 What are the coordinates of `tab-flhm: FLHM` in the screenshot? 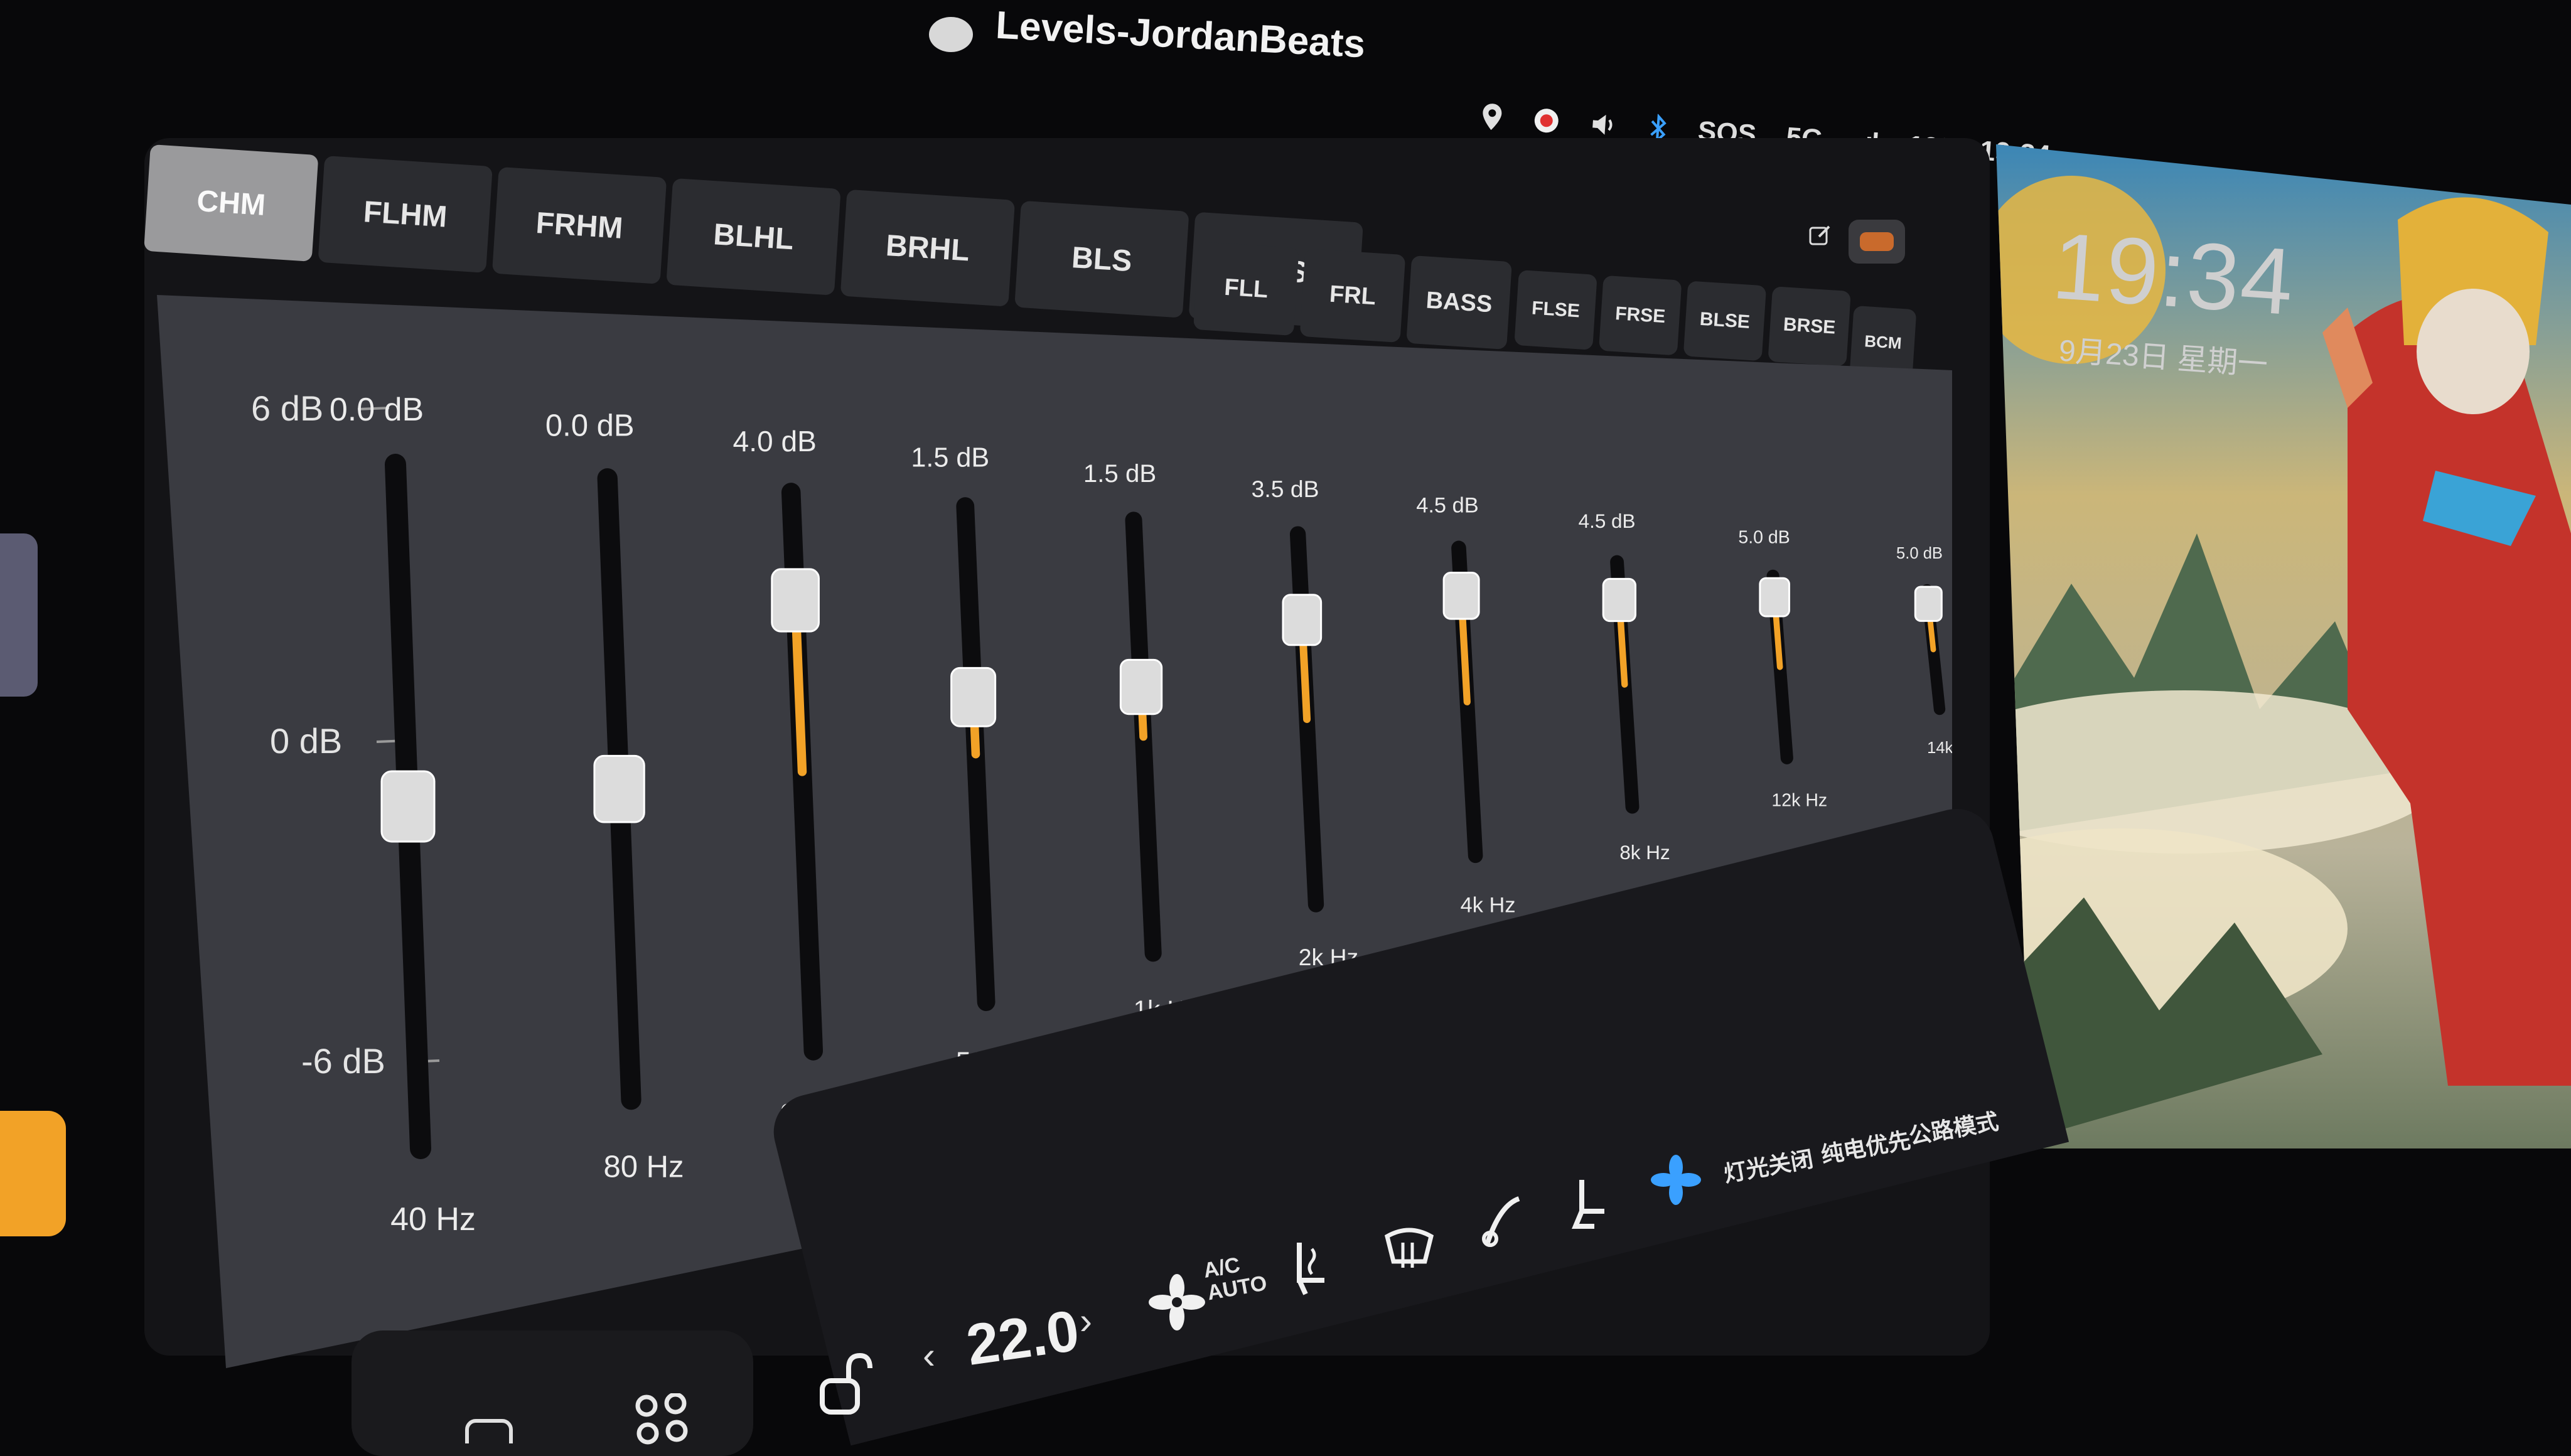 It's located at (405, 214).